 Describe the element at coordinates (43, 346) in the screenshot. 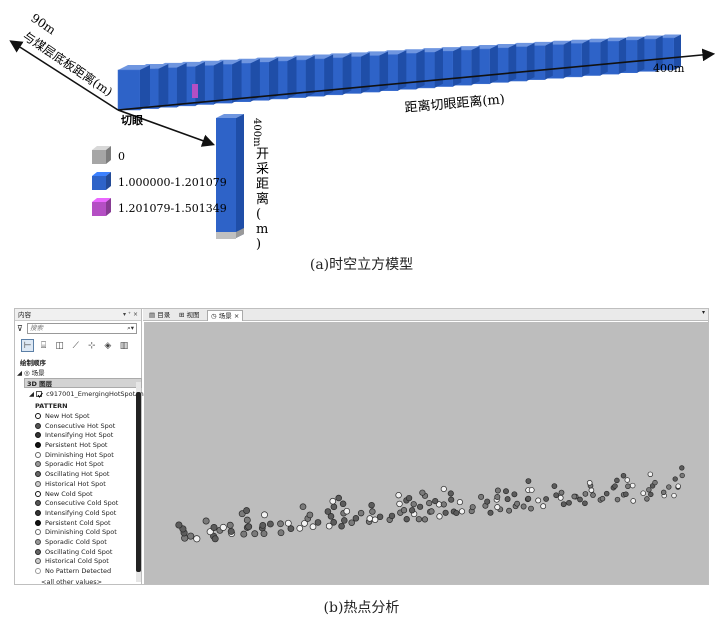

I see `data-source-icon: ⌸` at that location.